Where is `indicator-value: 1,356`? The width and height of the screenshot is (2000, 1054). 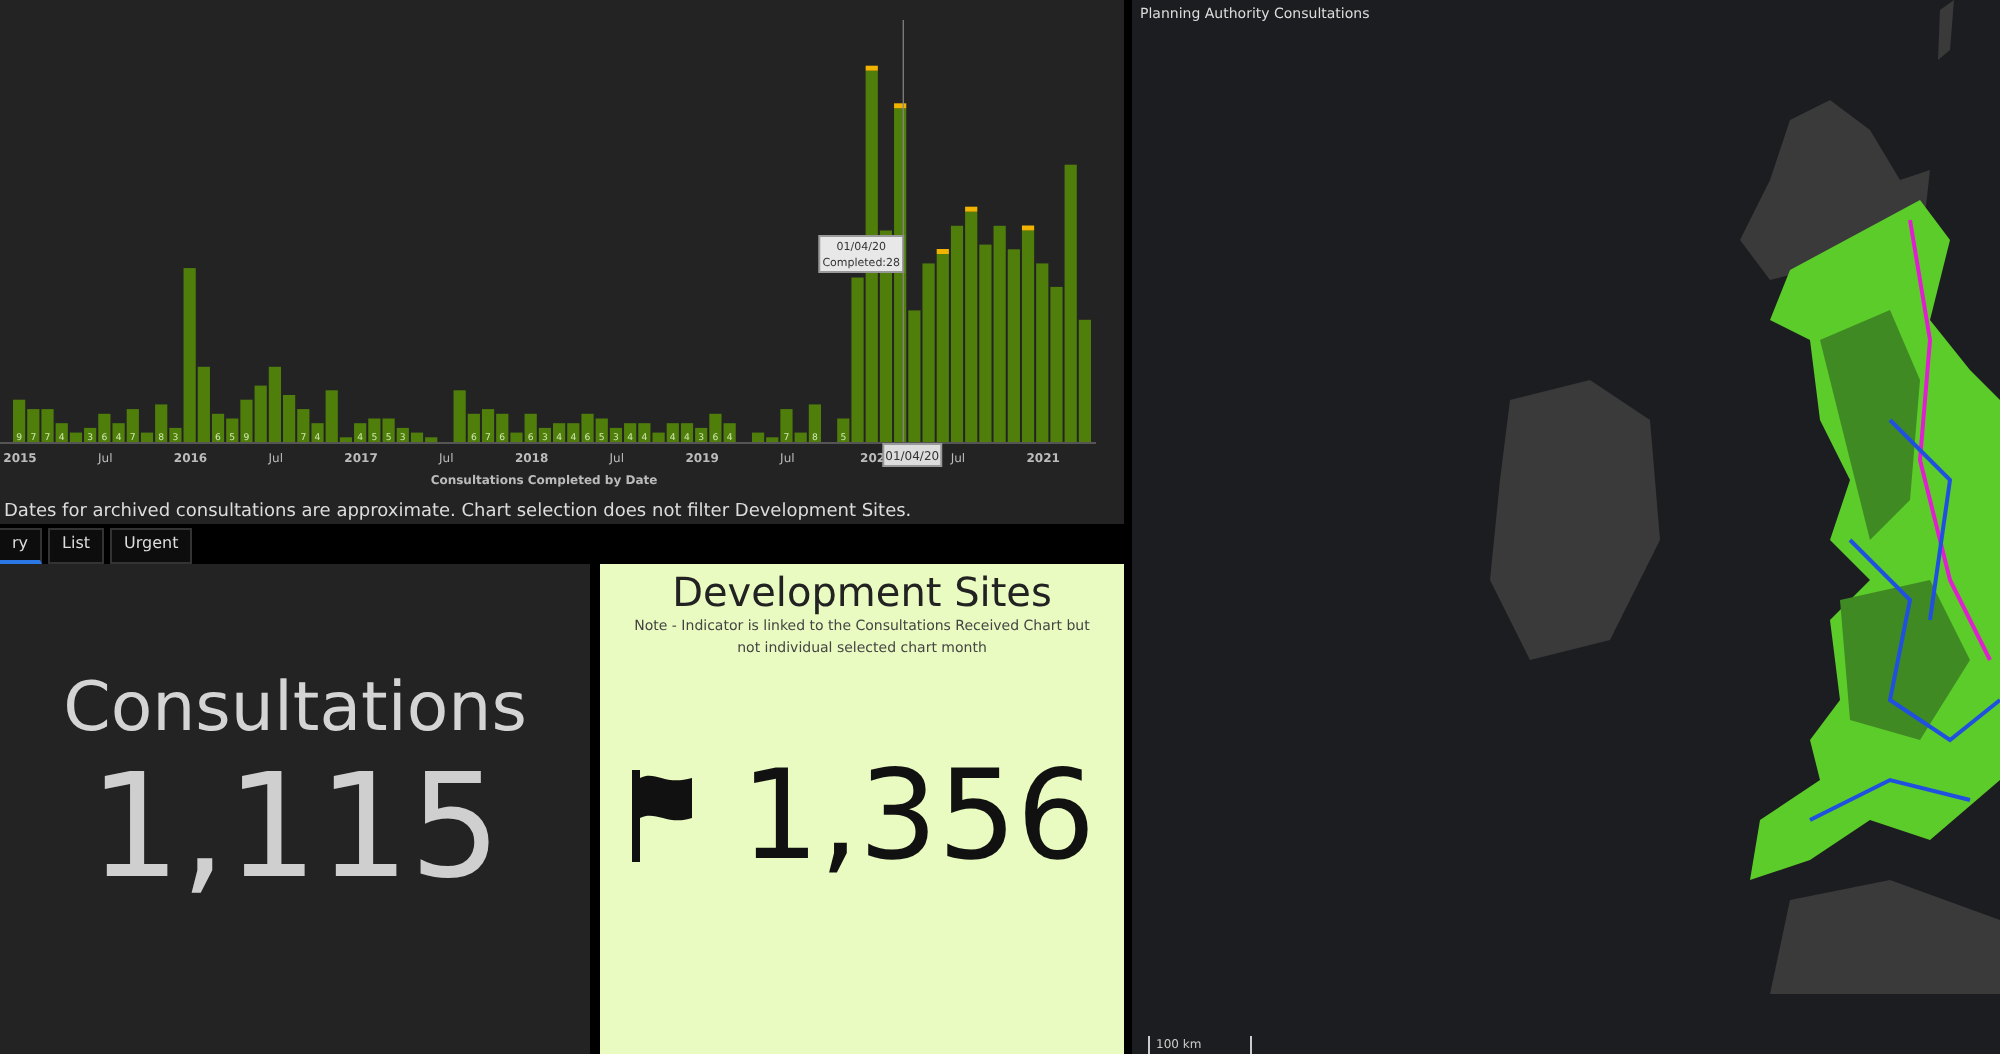
indicator-value: 1,356 is located at coordinates (918, 816).